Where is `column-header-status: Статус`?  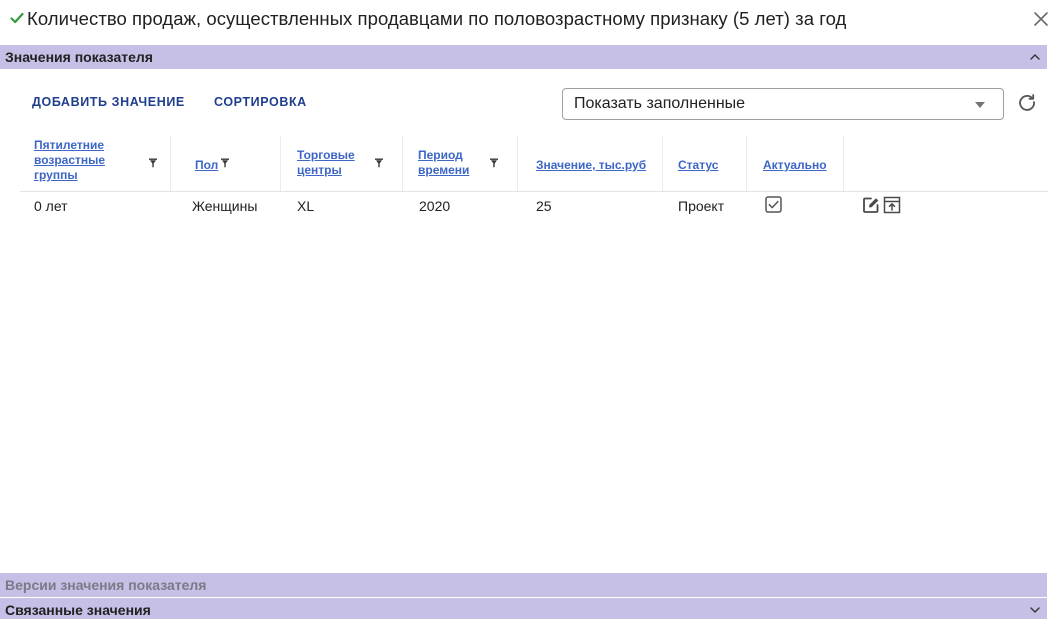 column-header-status: Статус is located at coordinates (698, 165).